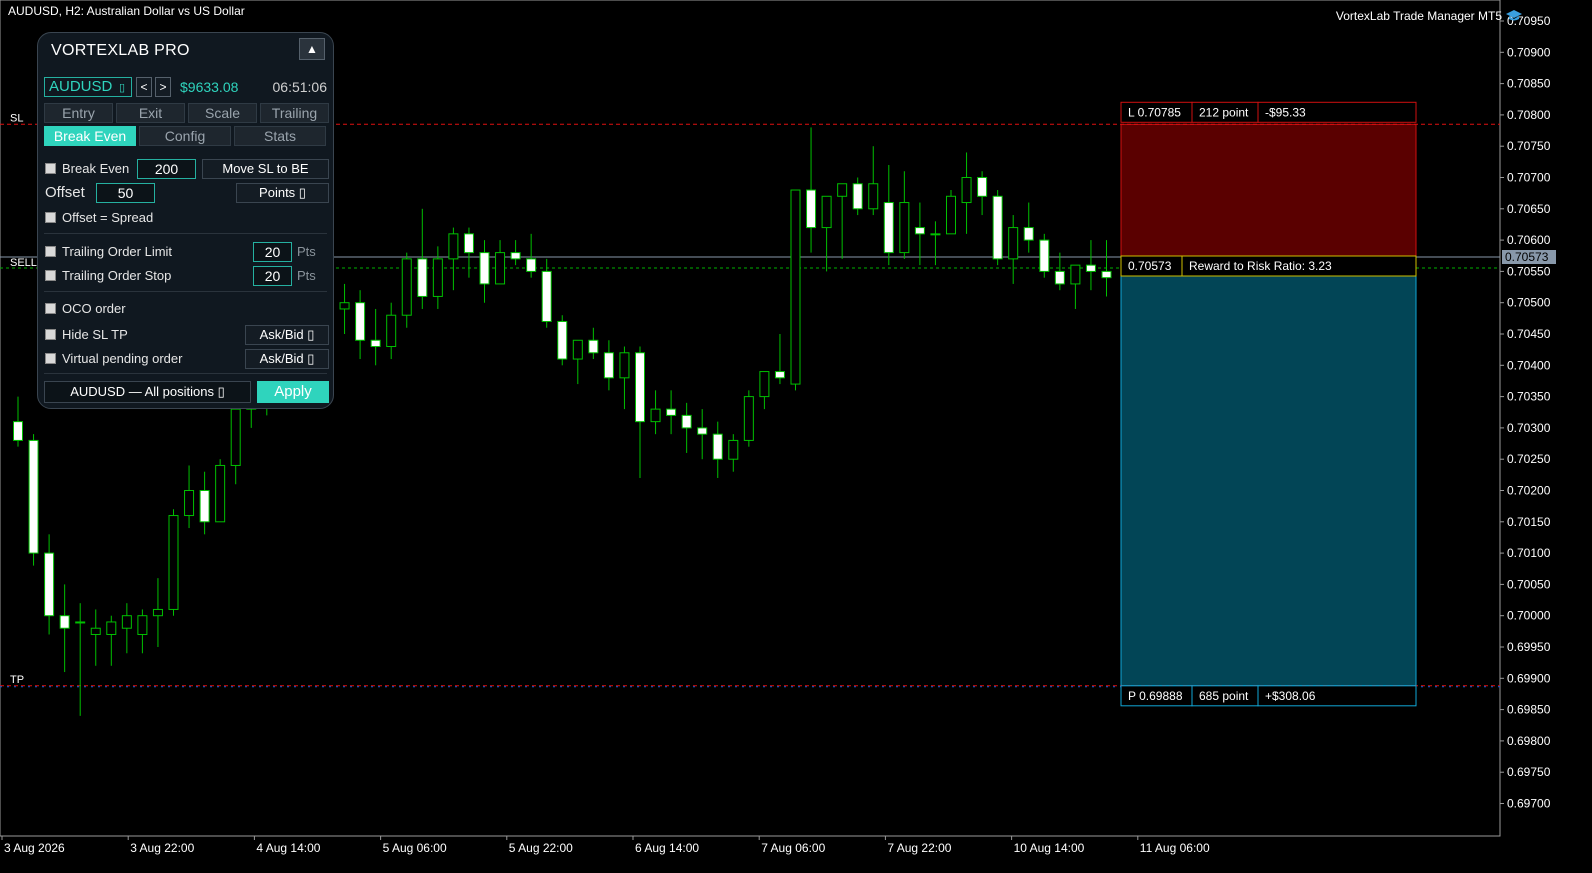 The image size is (1592, 873). What do you see at coordinates (1529, 491) in the screenshot?
I see `y-tick-label: 0.70200` at bounding box center [1529, 491].